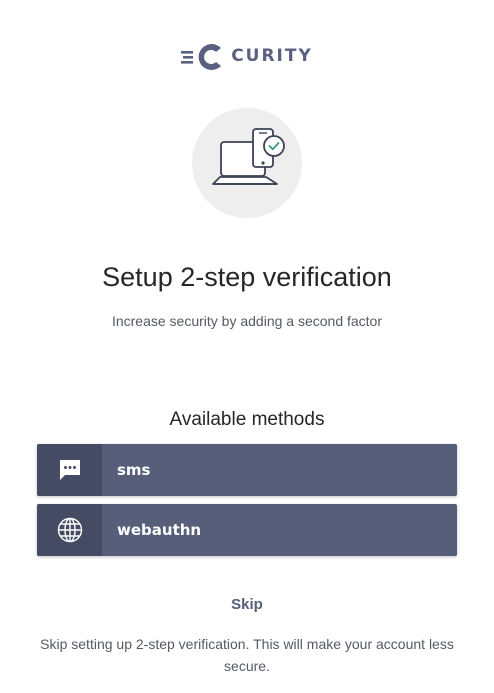  What do you see at coordinates (247, 419) in the screenshot?
I see `methods-heading: Available methods` at bounding box center [247, 419].